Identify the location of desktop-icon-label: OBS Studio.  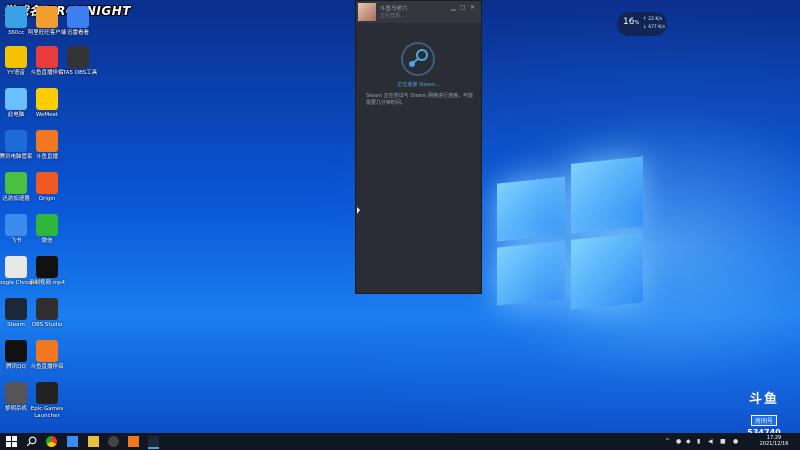
(47, 325).